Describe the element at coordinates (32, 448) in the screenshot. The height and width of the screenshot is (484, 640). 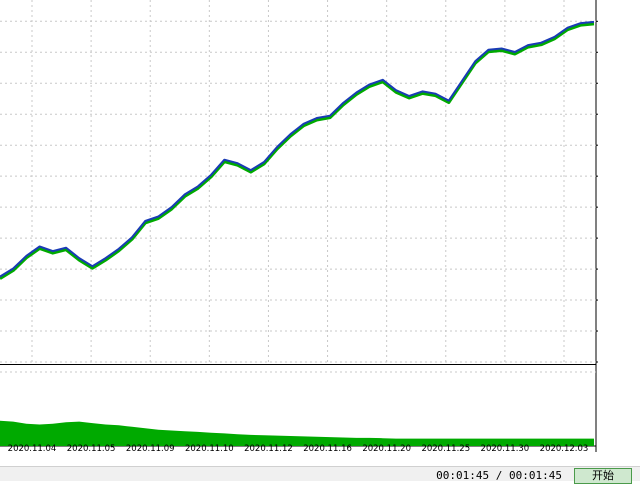
I see `x-tick-label: 2020.11.04` at that location.